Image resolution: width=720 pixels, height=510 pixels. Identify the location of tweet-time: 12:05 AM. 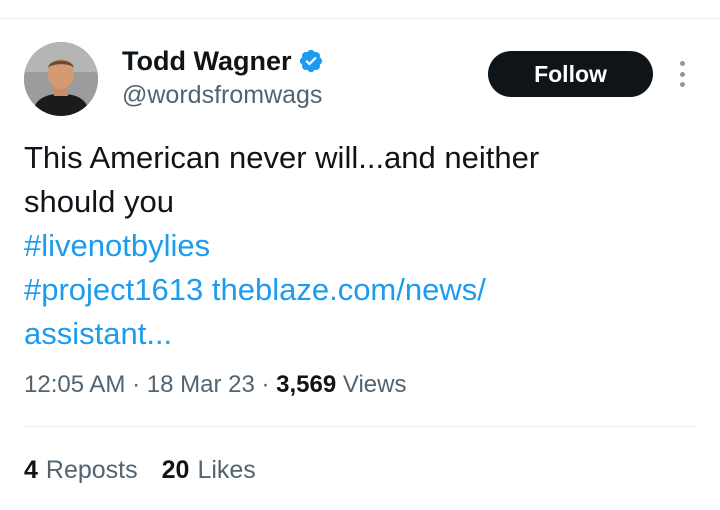
(74, 384).